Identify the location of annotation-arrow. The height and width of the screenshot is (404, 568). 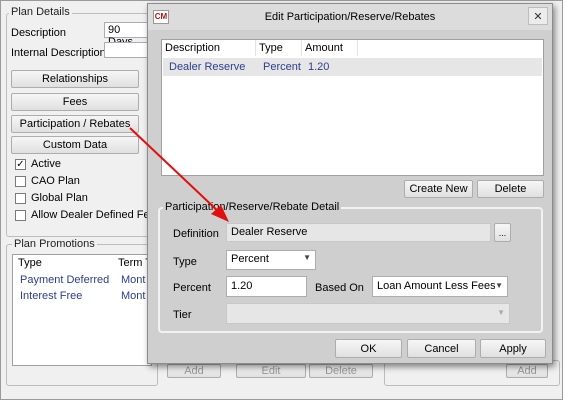
(179, 174).